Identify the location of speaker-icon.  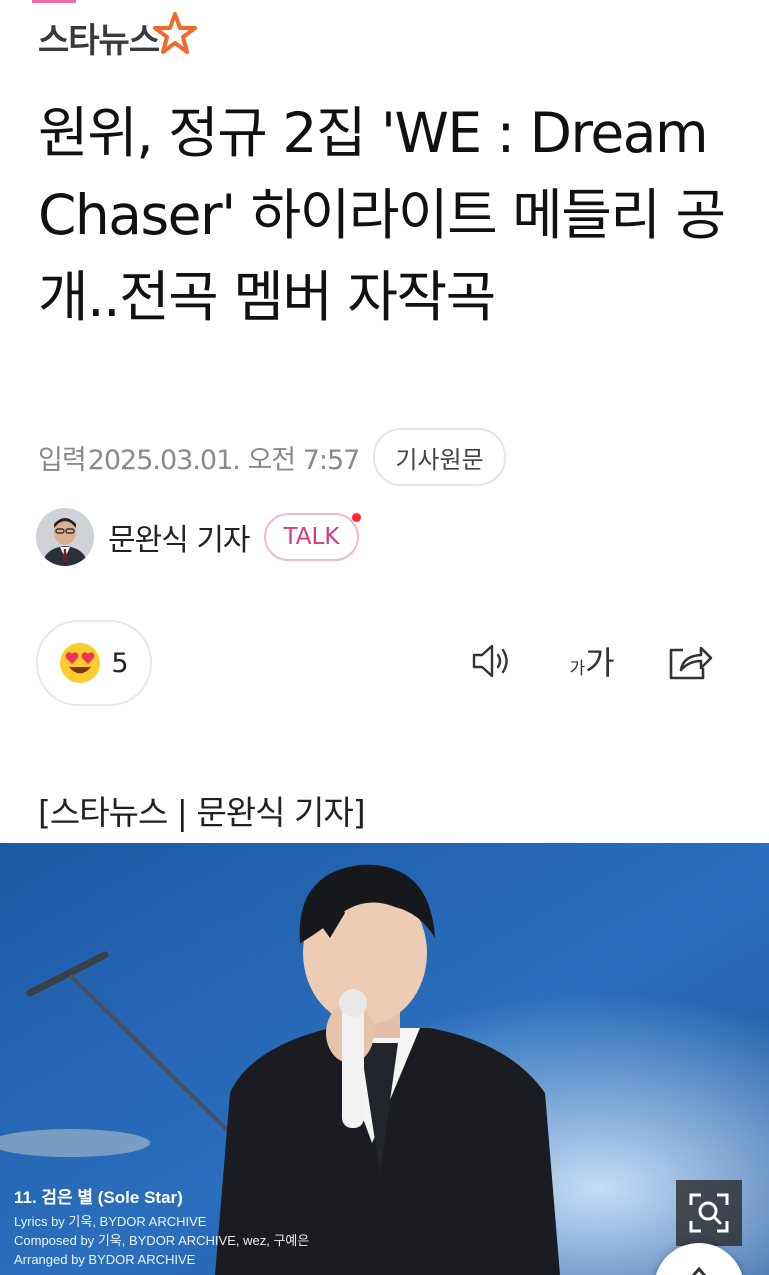
(490, 661).